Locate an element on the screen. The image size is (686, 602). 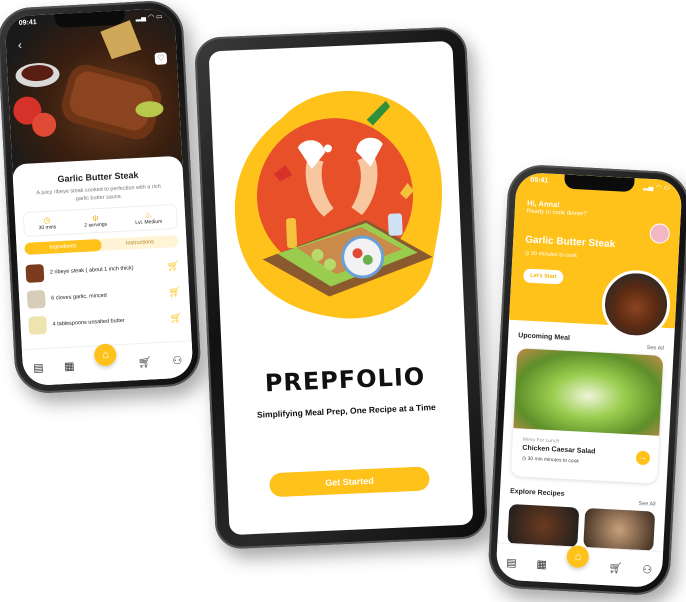
greeting: Hi, Anna! is located at coordinates (543, 204).